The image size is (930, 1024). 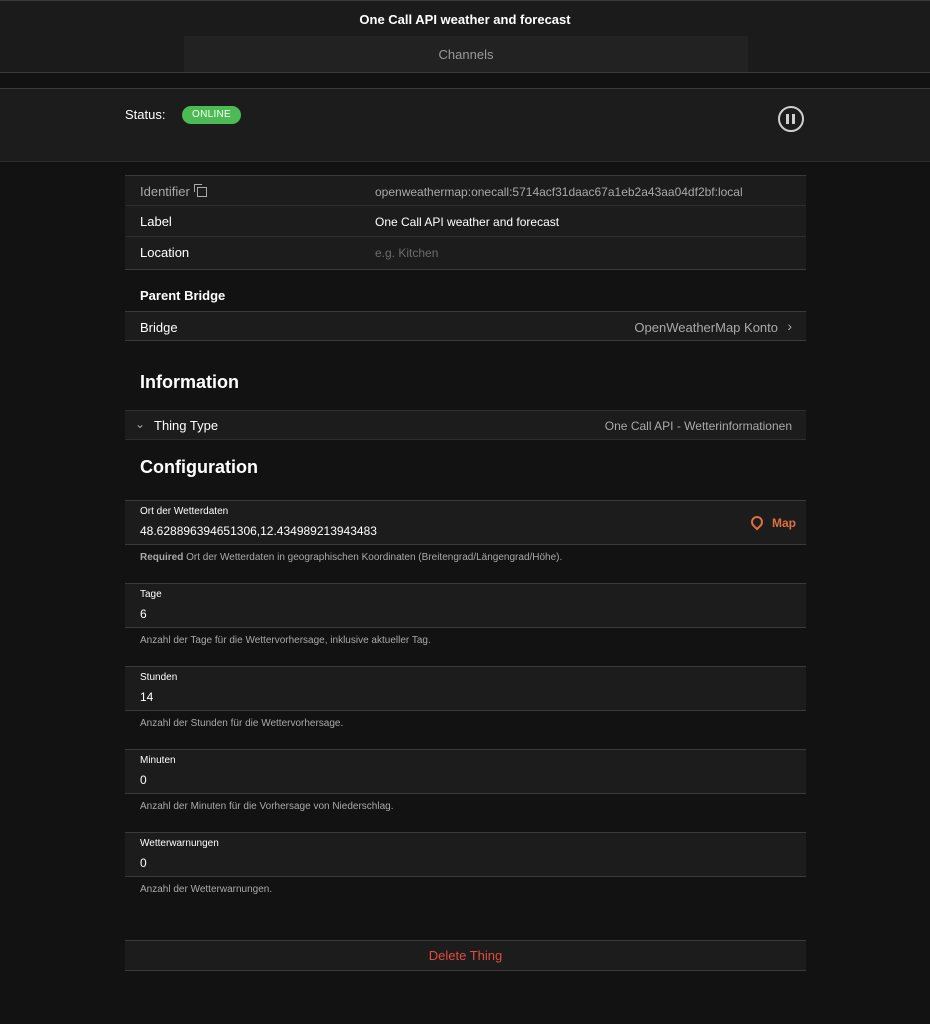 I want to click on tab-channels: Channels, so click(x=466, y=54).